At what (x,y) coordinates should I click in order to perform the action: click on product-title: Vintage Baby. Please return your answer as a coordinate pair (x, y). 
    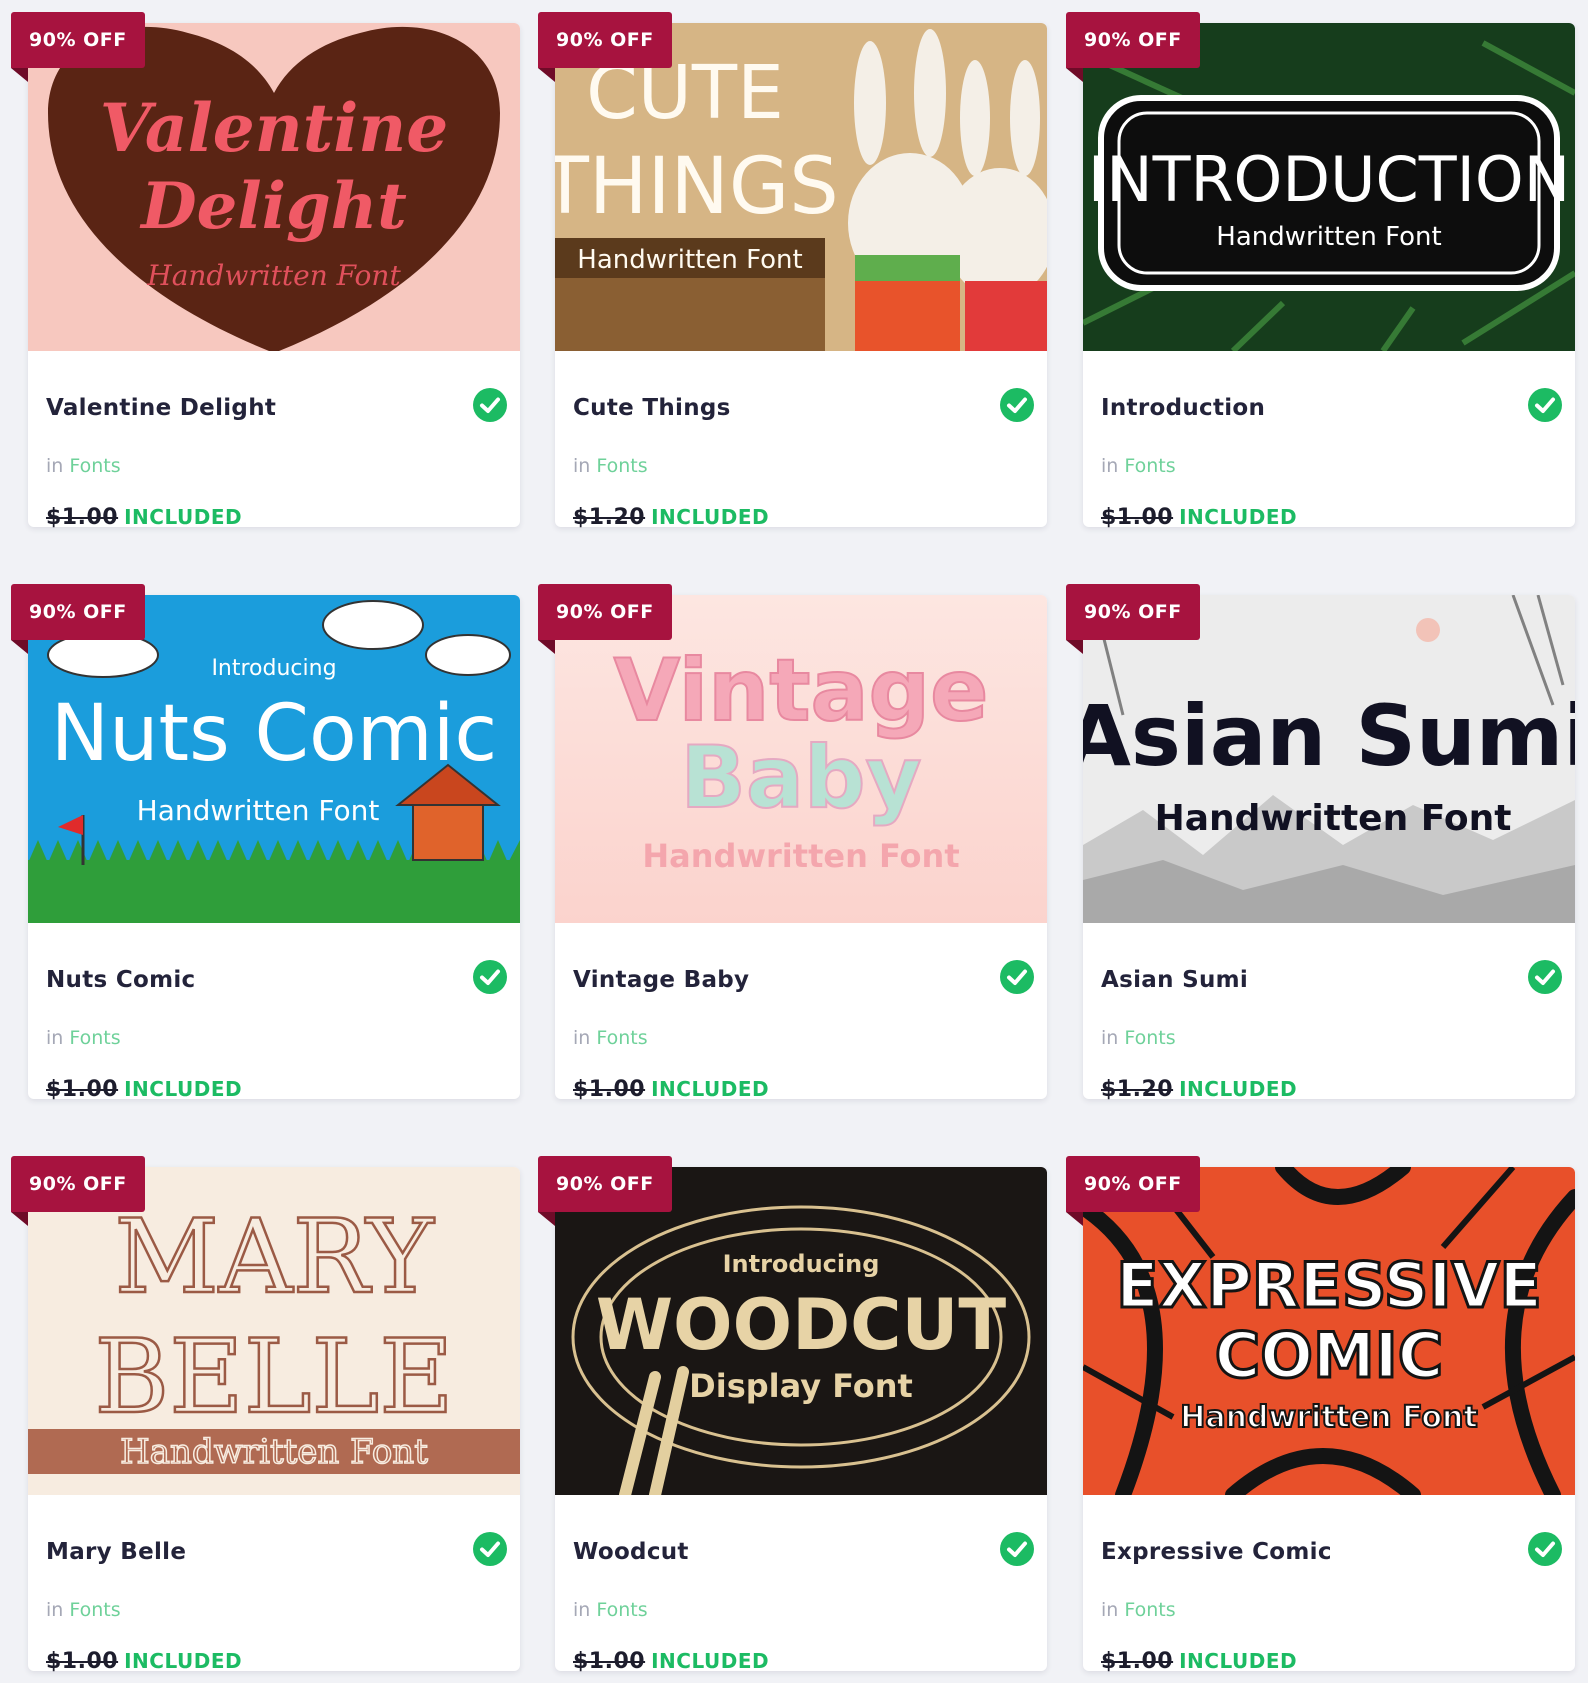
    Looking at the image, I should click on (661, 980).